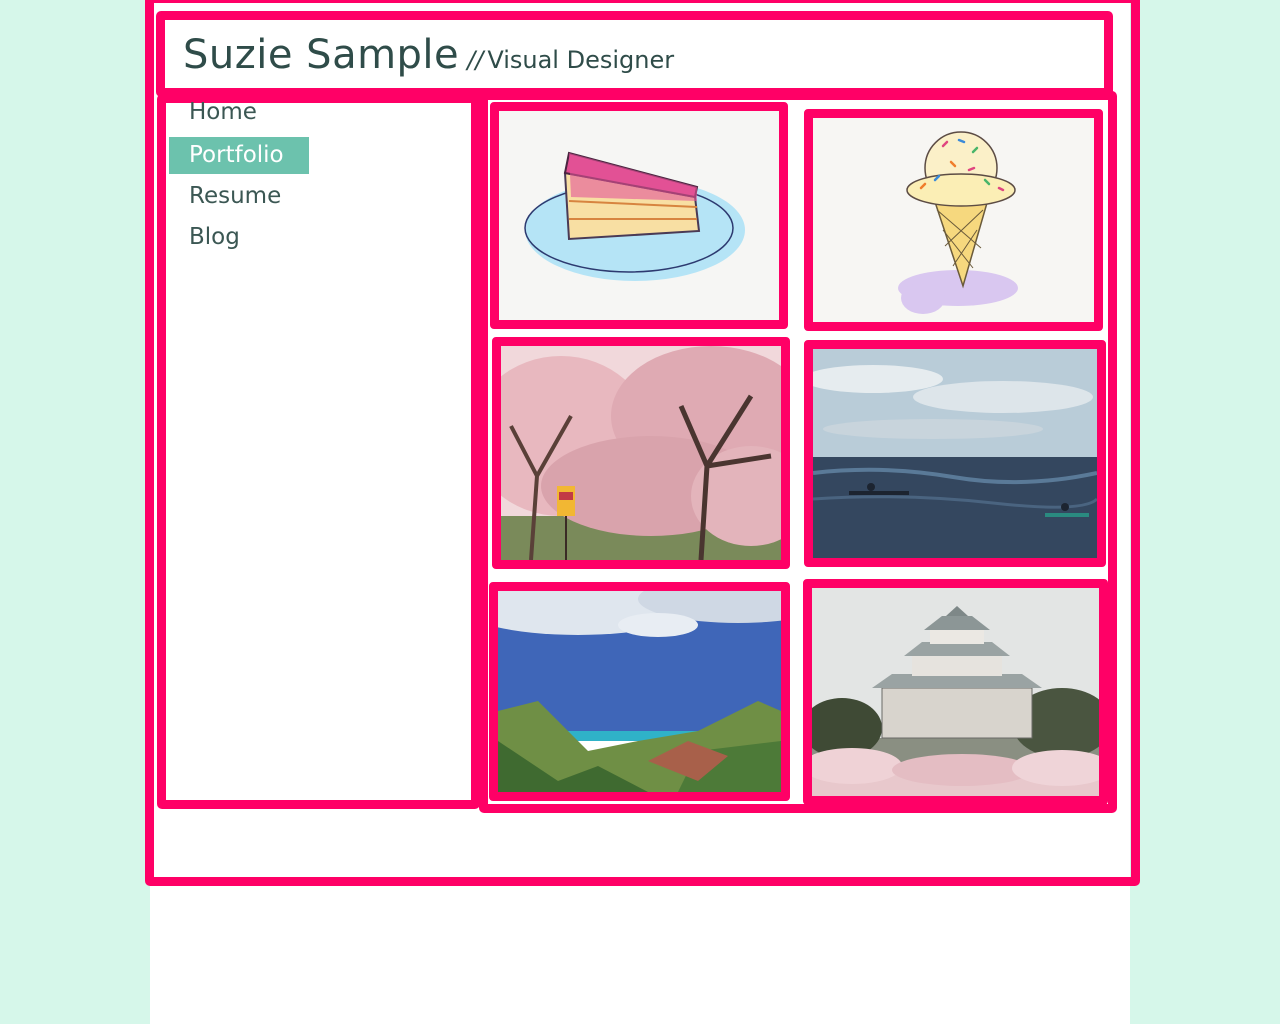 The image size is (1280, 1024). I want to click on portfolio-tile-valley, so click(639, 691).